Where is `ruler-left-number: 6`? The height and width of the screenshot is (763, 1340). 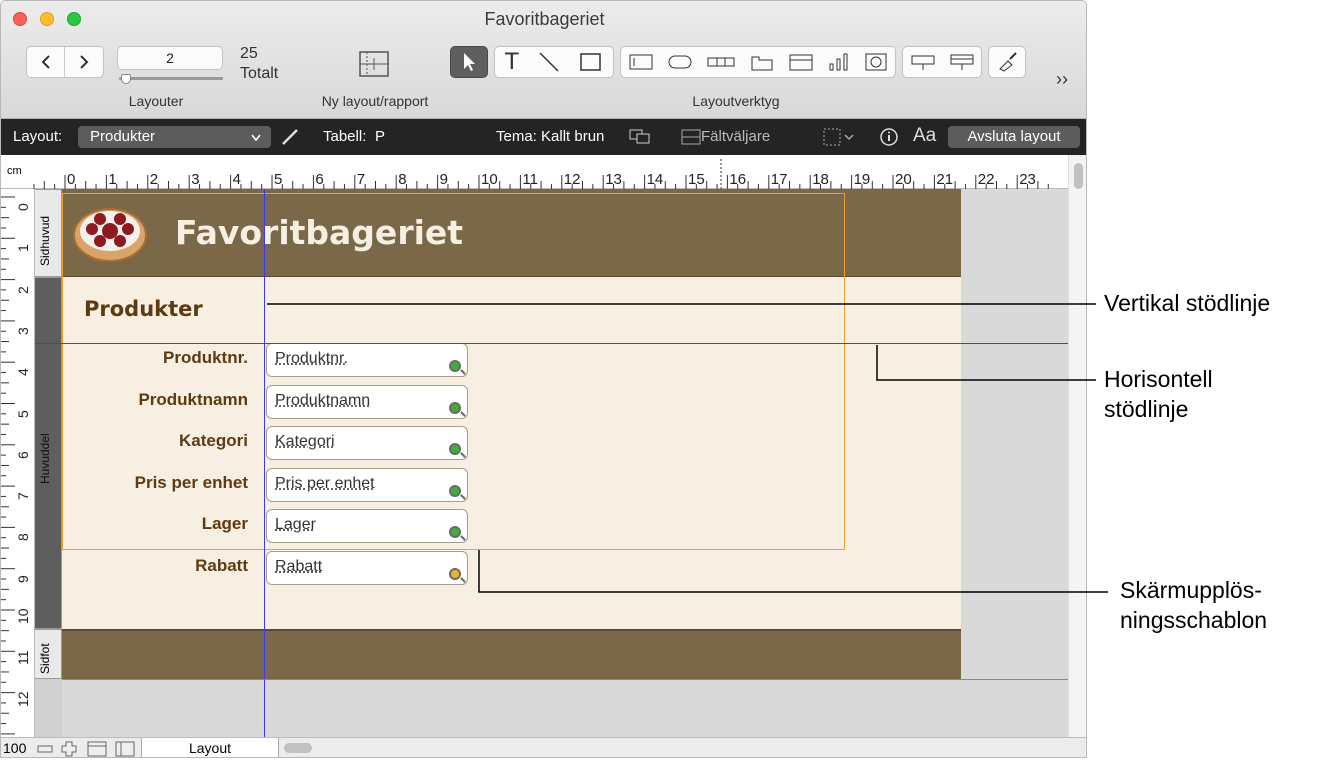 ruler-left-number: 6 is located at coordinates (23, 455).